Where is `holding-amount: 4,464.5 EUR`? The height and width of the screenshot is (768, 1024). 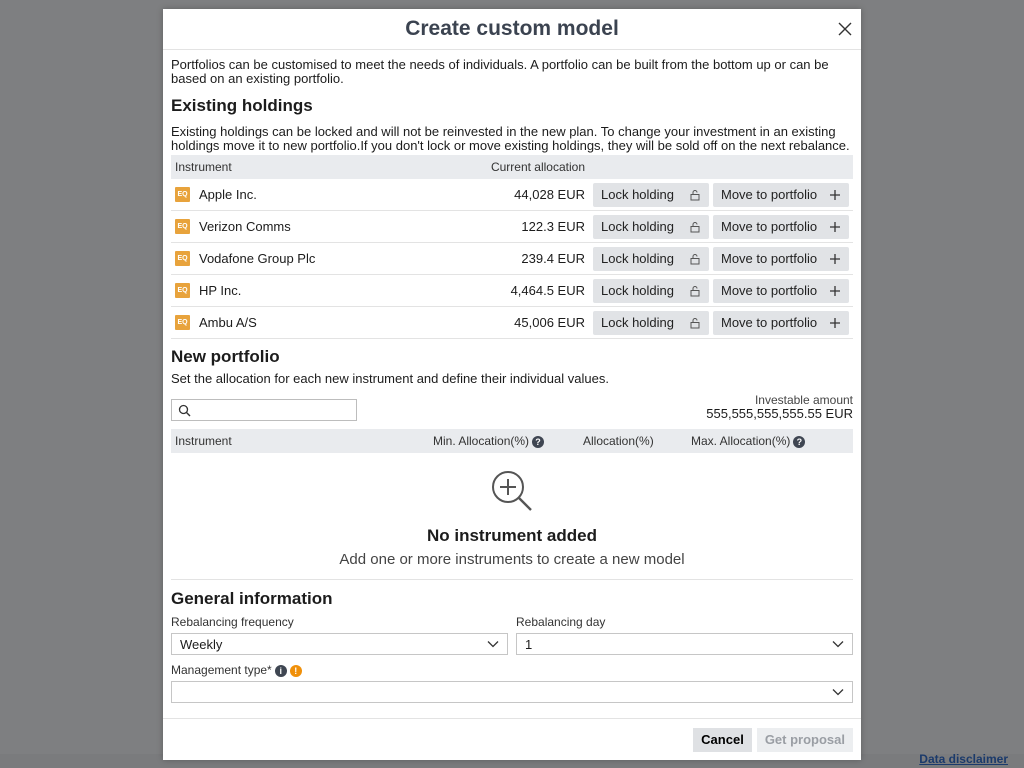 holding-amount: 4,464.5 EUR is located at coordinates (547, 290).